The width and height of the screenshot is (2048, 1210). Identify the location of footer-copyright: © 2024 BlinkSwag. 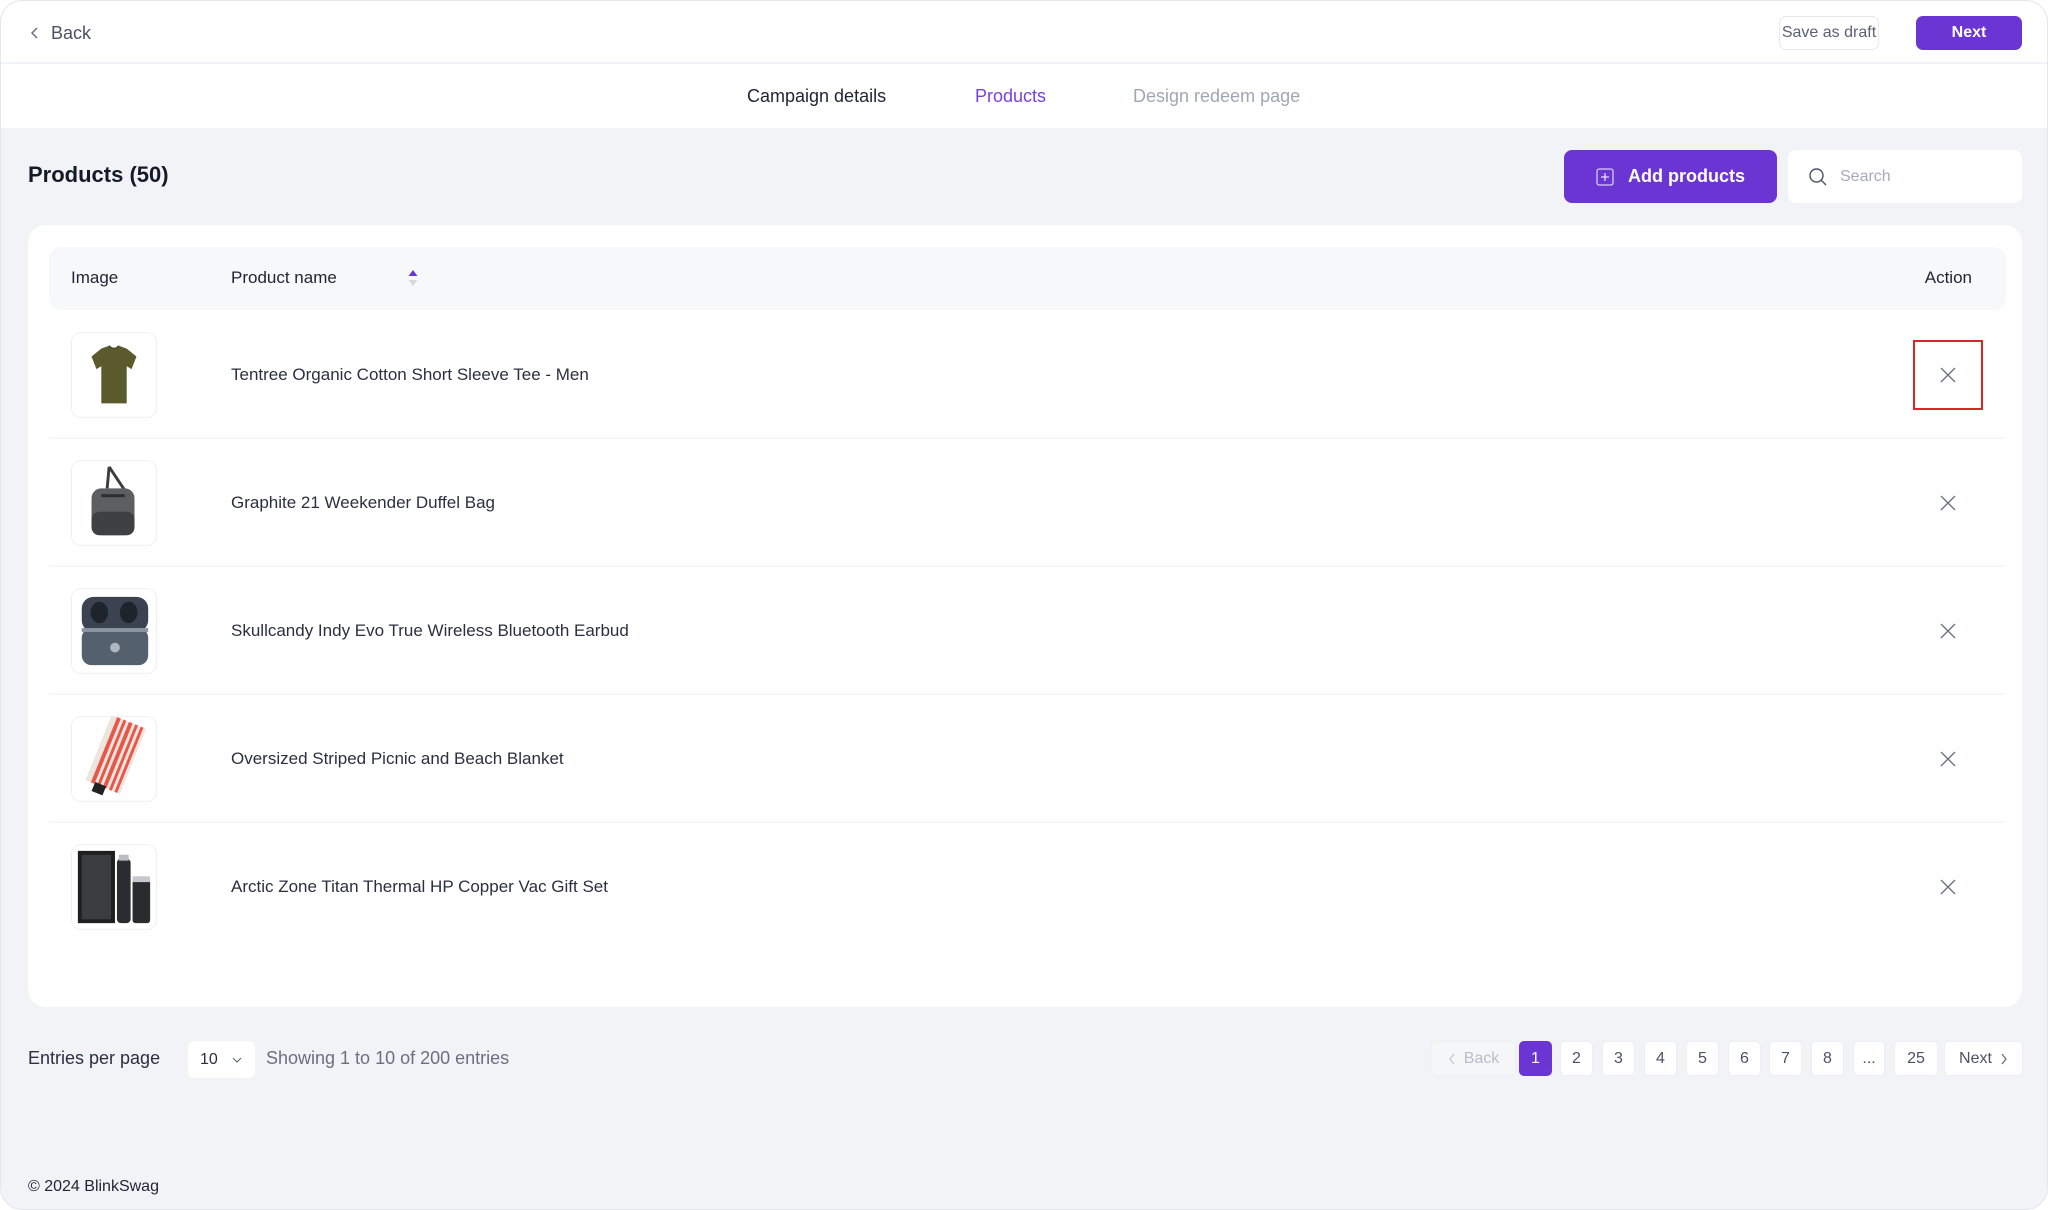
(93, 1186).